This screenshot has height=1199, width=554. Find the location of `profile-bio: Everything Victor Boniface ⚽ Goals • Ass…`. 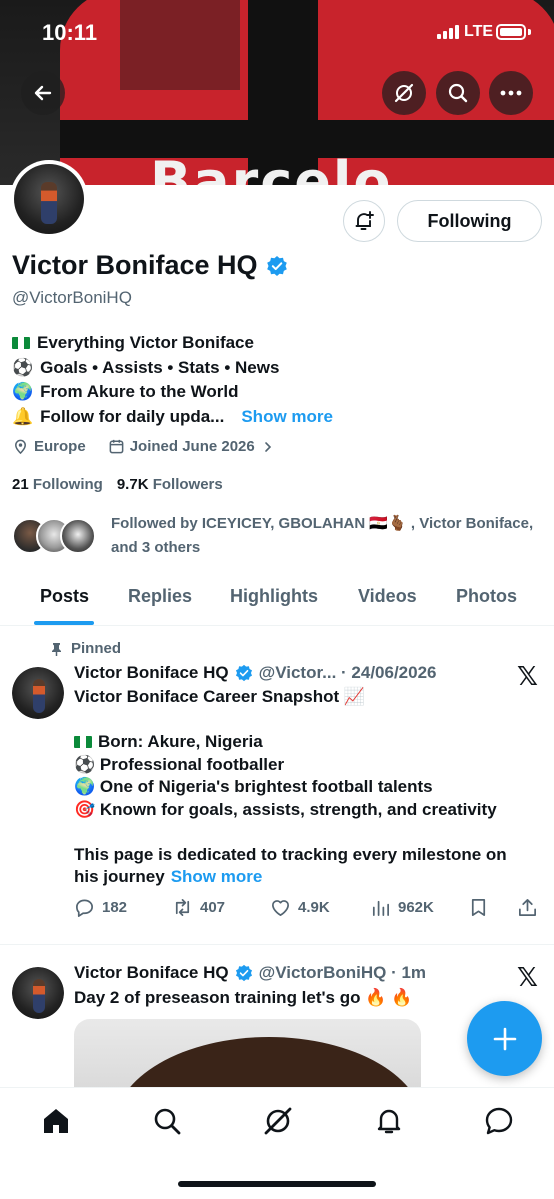

profile-bio: Everything Victor Boniface ⚽ Goals • Ass… is located at coordinates (172, 380).